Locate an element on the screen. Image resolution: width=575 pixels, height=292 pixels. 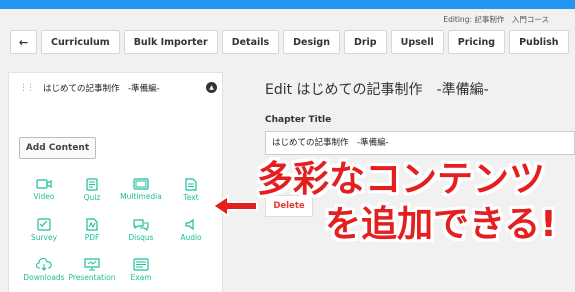
content-type-survey: Survey is located at coordinates (44, 230).